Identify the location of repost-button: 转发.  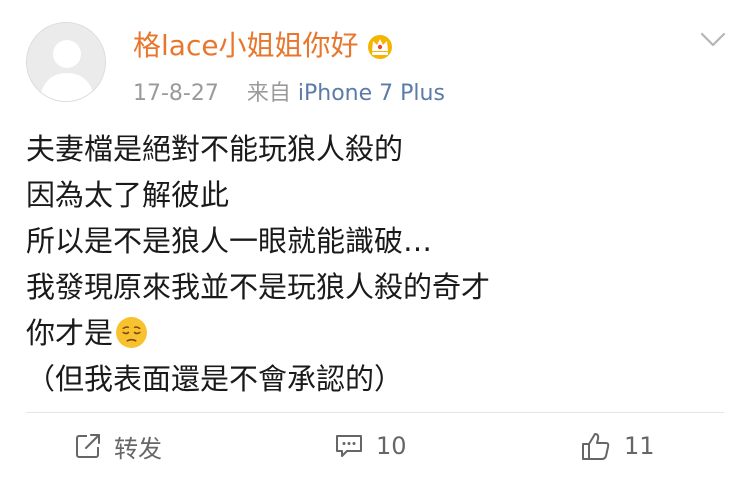
(118, 446).